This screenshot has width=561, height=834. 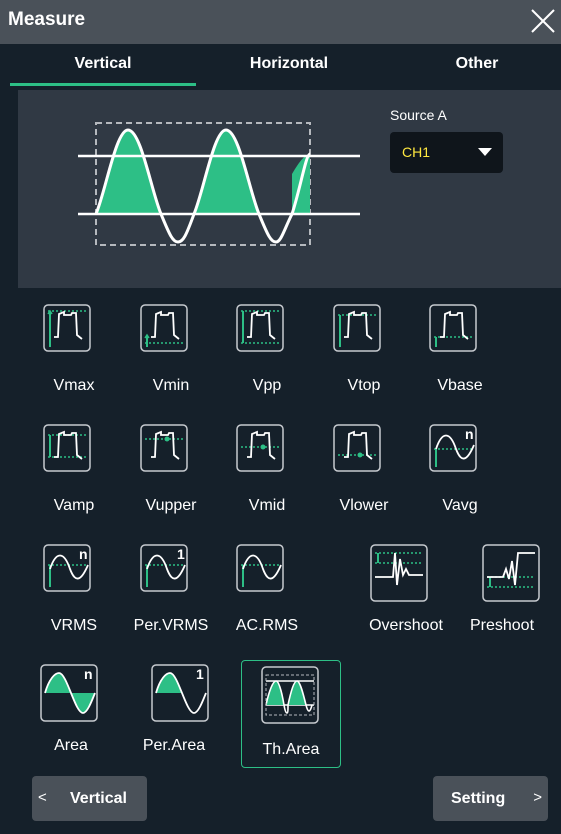 I want to click on vlower-icon, so click(x=357, y=448).